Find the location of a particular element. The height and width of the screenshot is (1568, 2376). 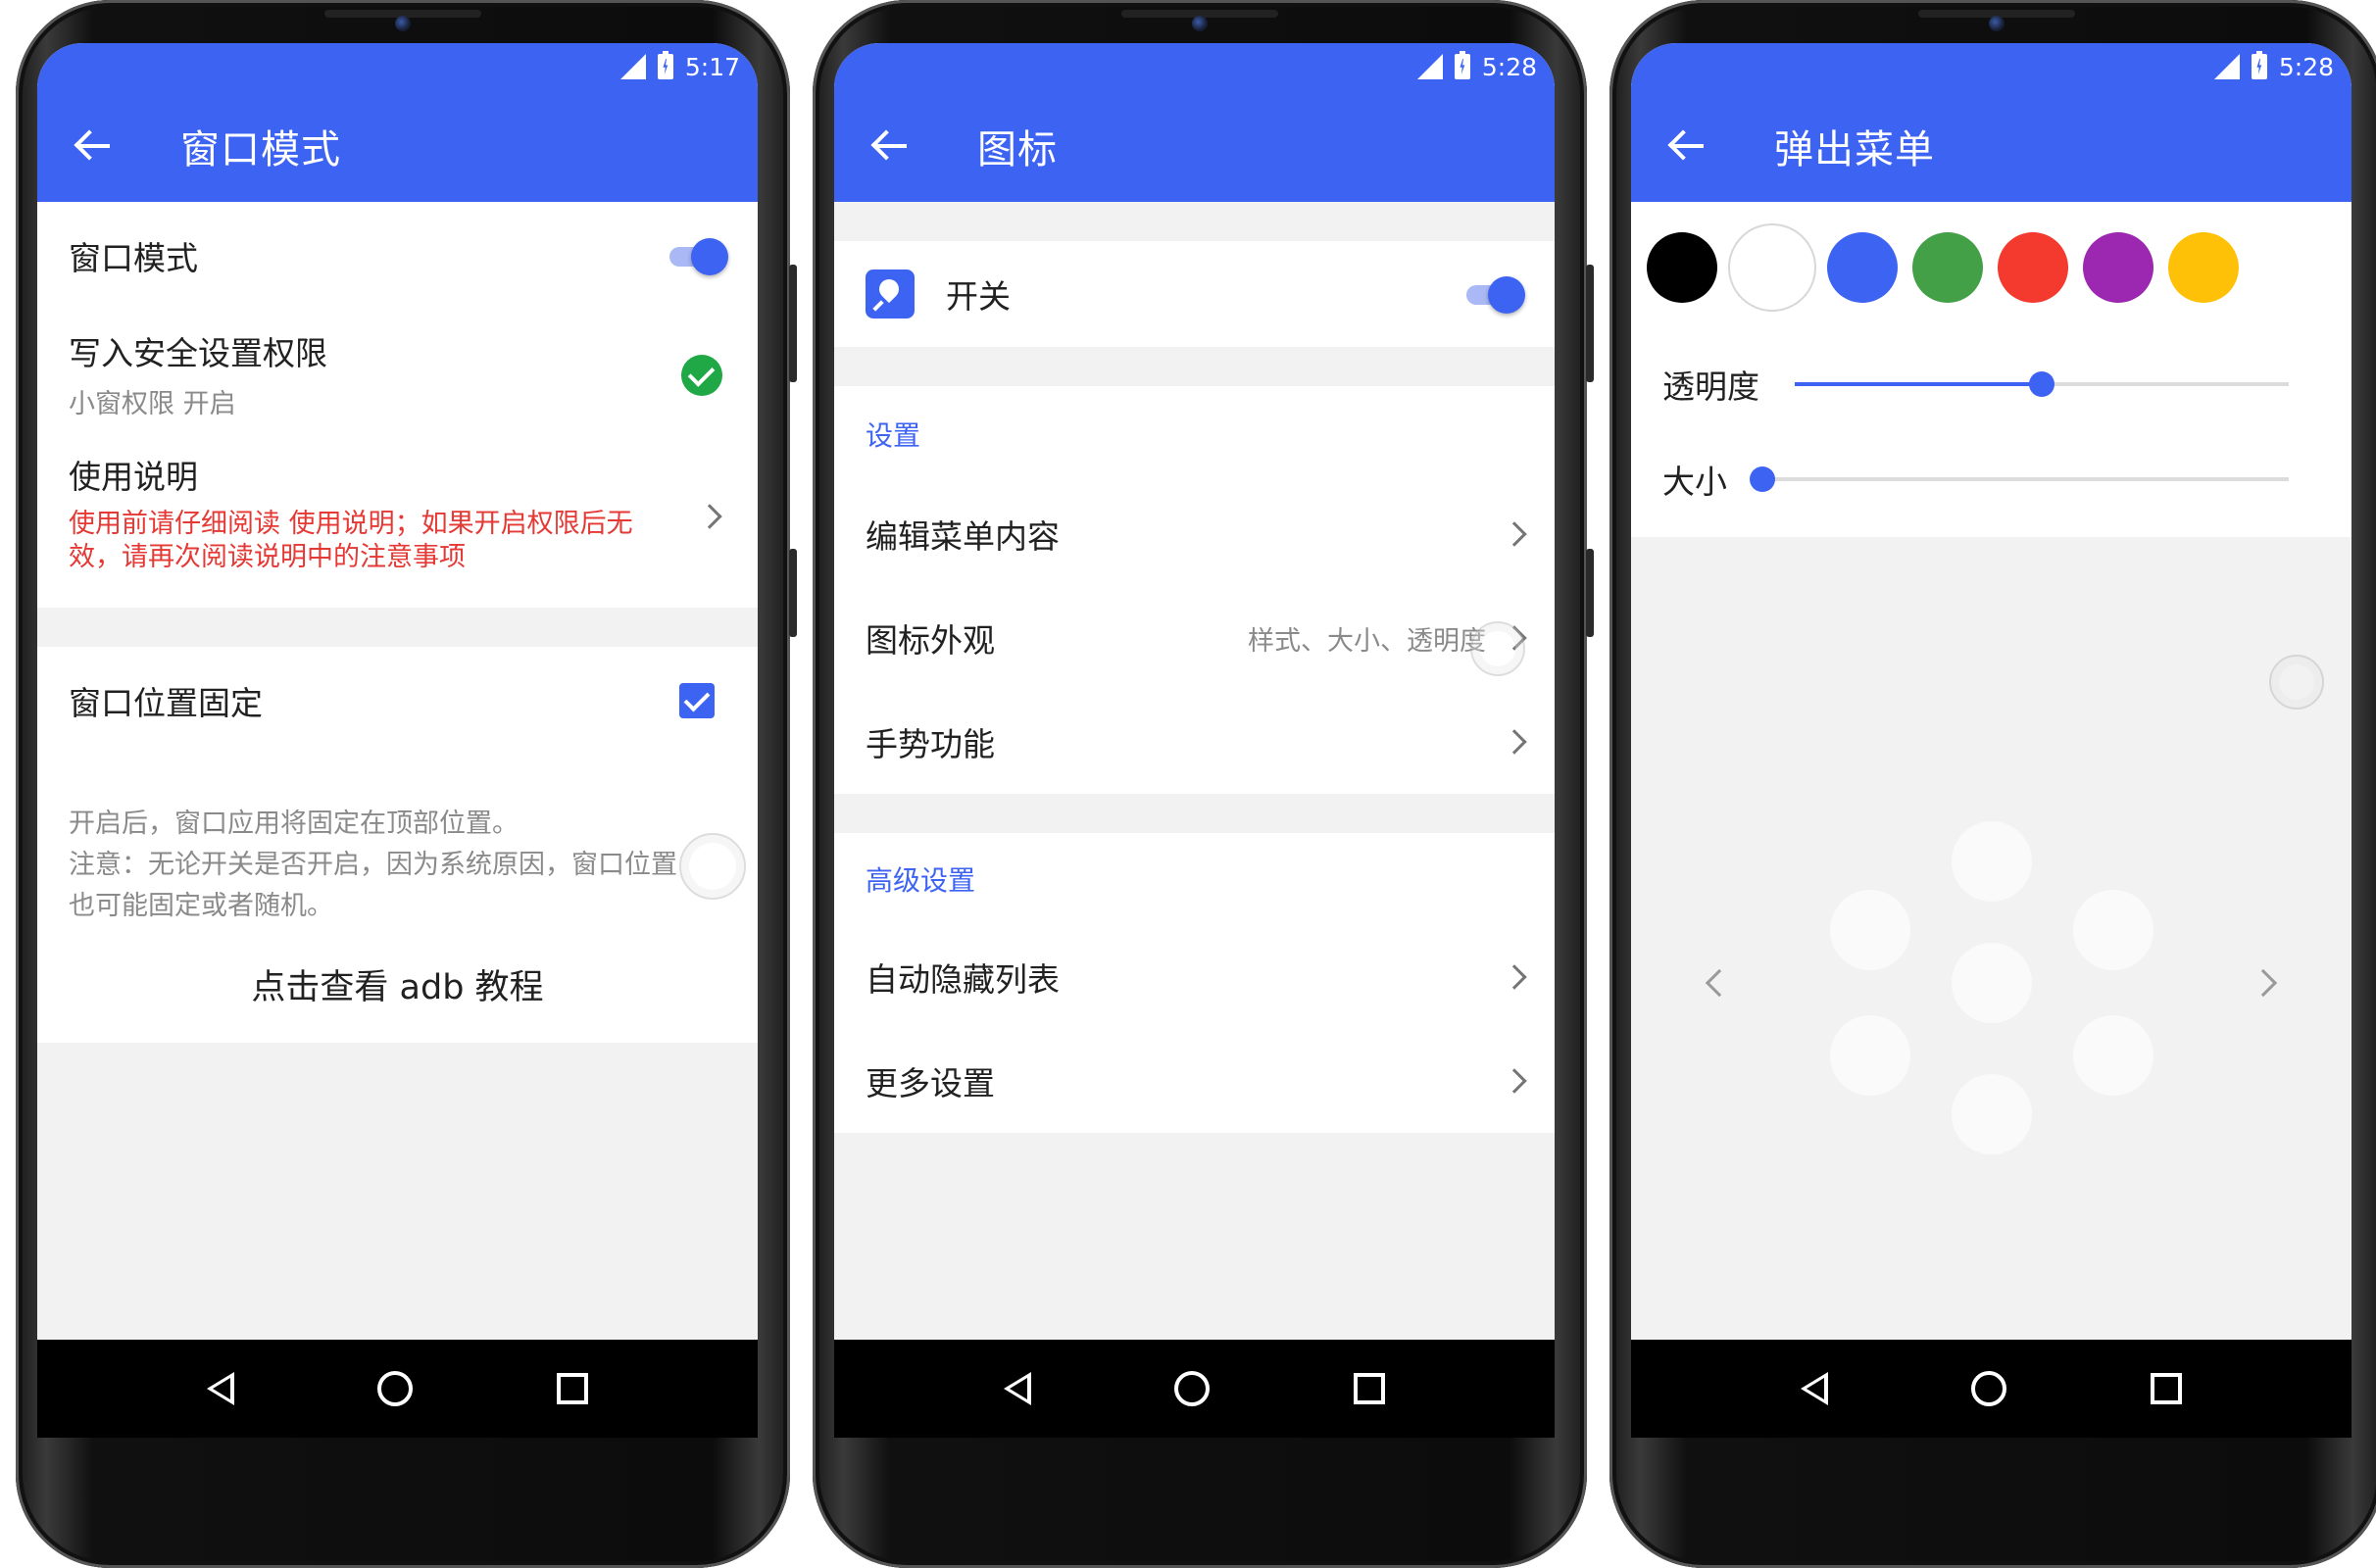

switch-card: 开关 is located at coordinates (1194, 294).